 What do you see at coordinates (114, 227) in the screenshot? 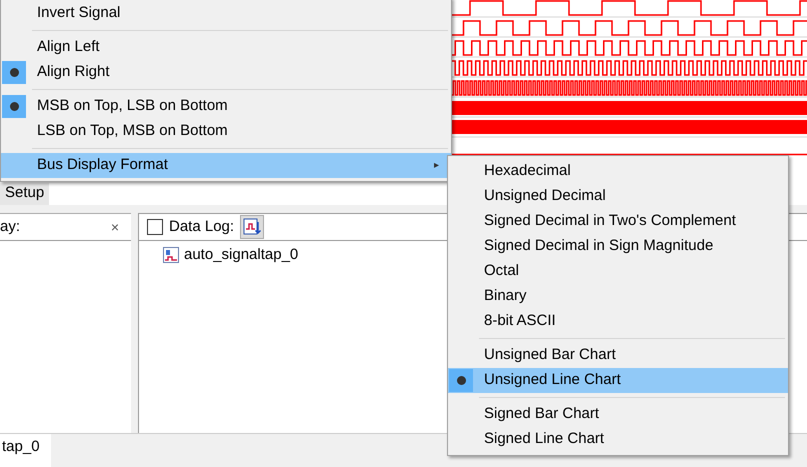
I see `close-button: ×` at bounding box center [114, 227].